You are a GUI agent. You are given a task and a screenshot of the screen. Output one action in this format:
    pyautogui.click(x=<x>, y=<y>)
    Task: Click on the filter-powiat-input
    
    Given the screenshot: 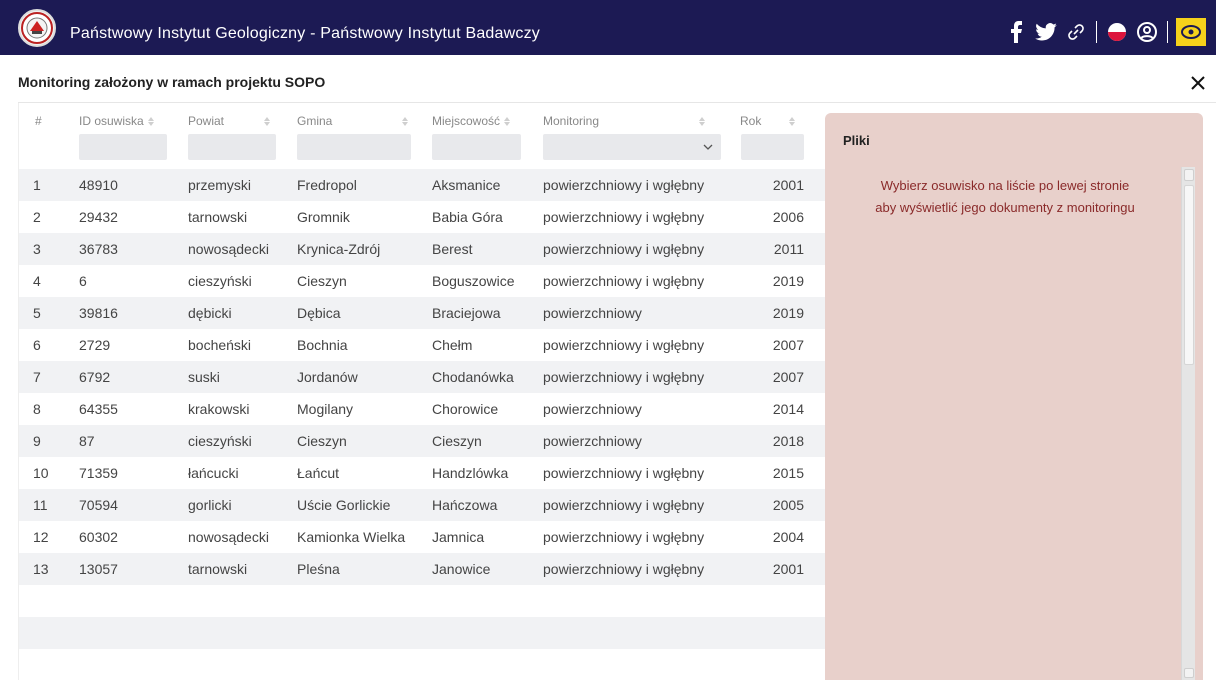 What is the action you would take?
    pyautogui.click(x=232, y=147)
    